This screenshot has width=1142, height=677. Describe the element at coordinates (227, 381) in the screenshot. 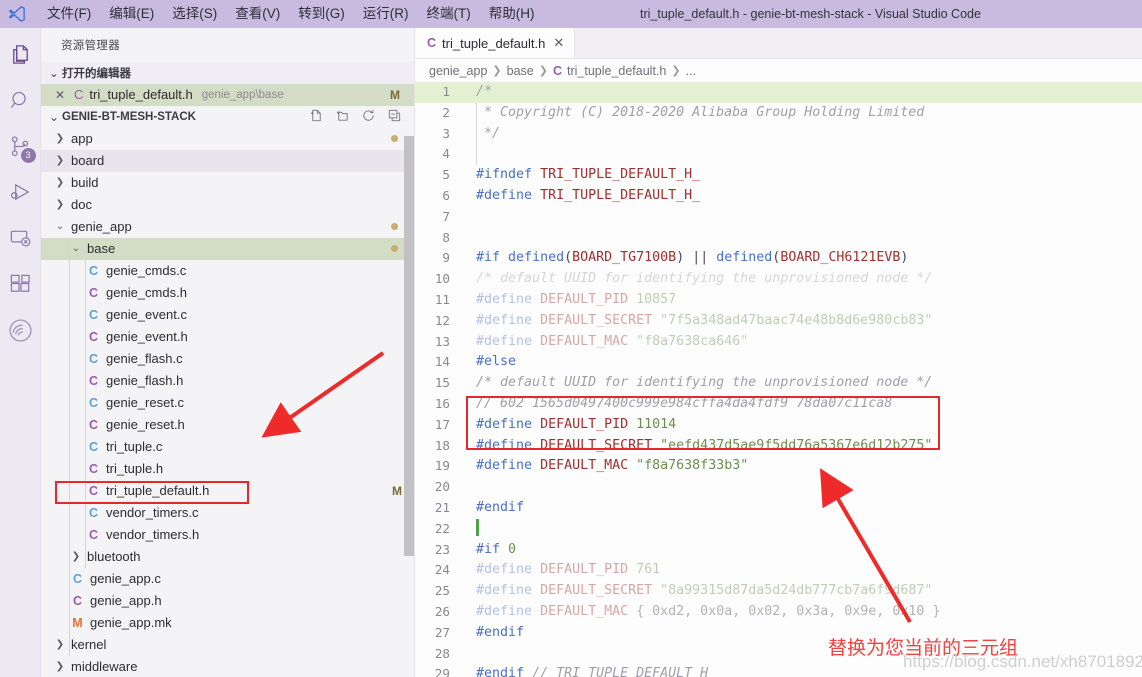

I see `tree-item-genie-flash-h: Cgenie_flash.h` at that location.